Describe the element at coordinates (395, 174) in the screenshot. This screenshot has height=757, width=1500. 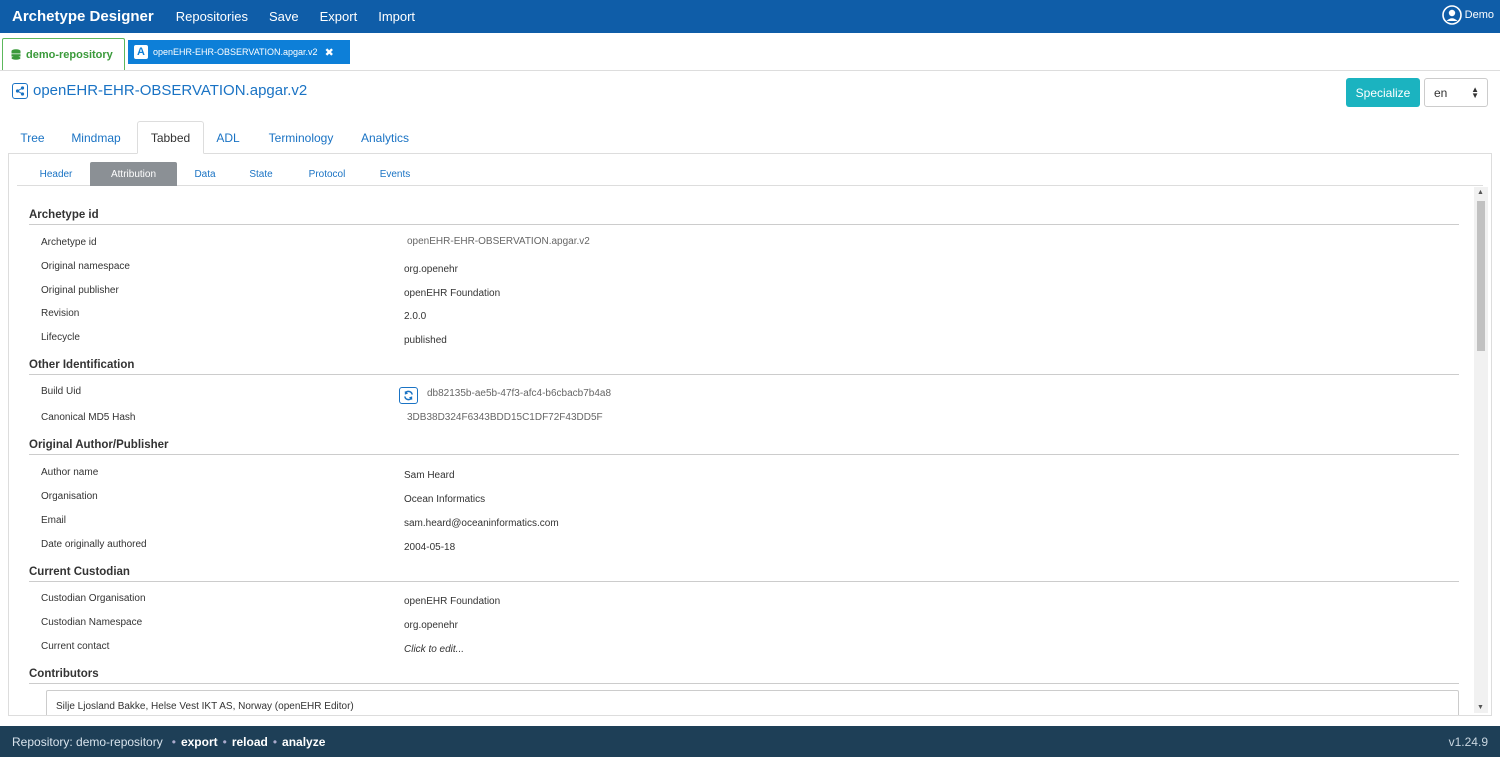
I see `subtab-events: Events` at that location.